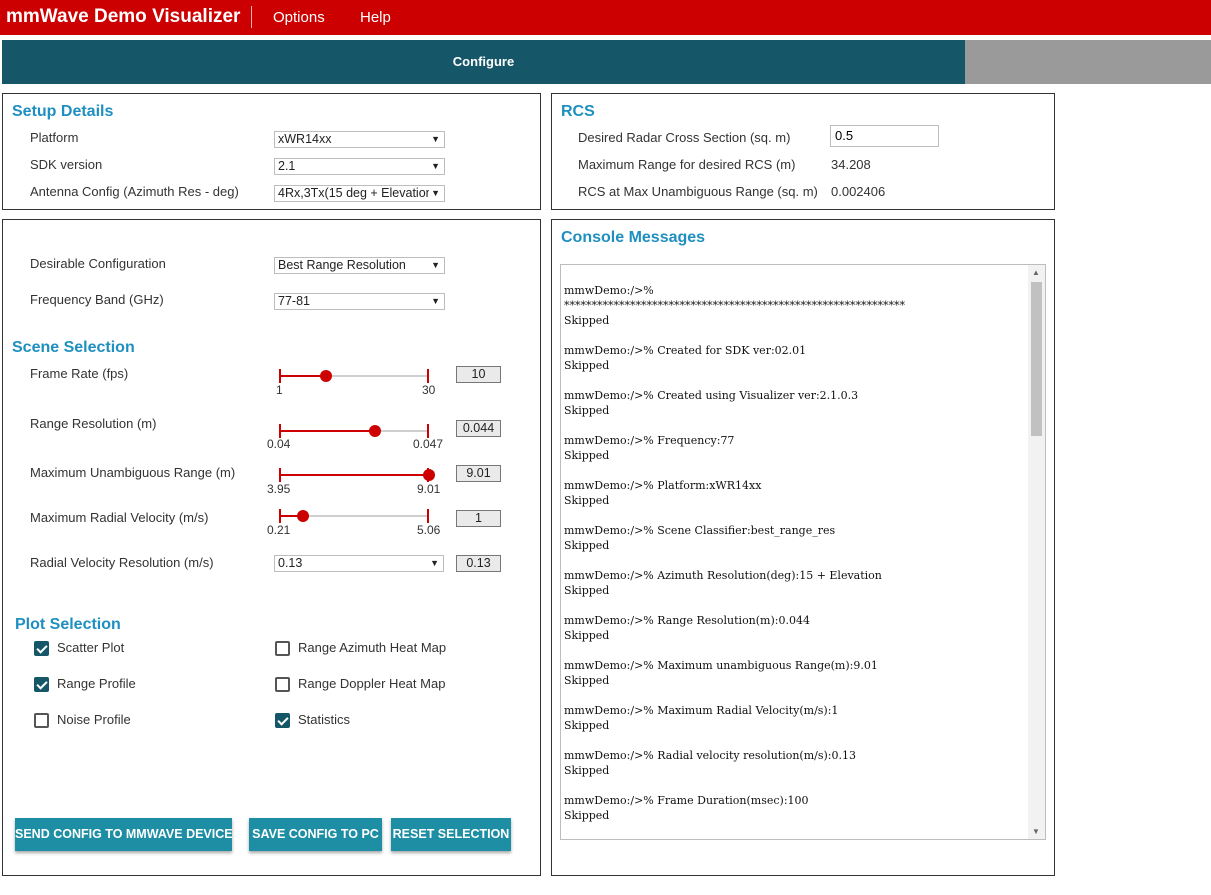 The width and height of the screenshot is (1211, 895). I want to click on sdk-version-select-value: 2.1, so click(287, 166).